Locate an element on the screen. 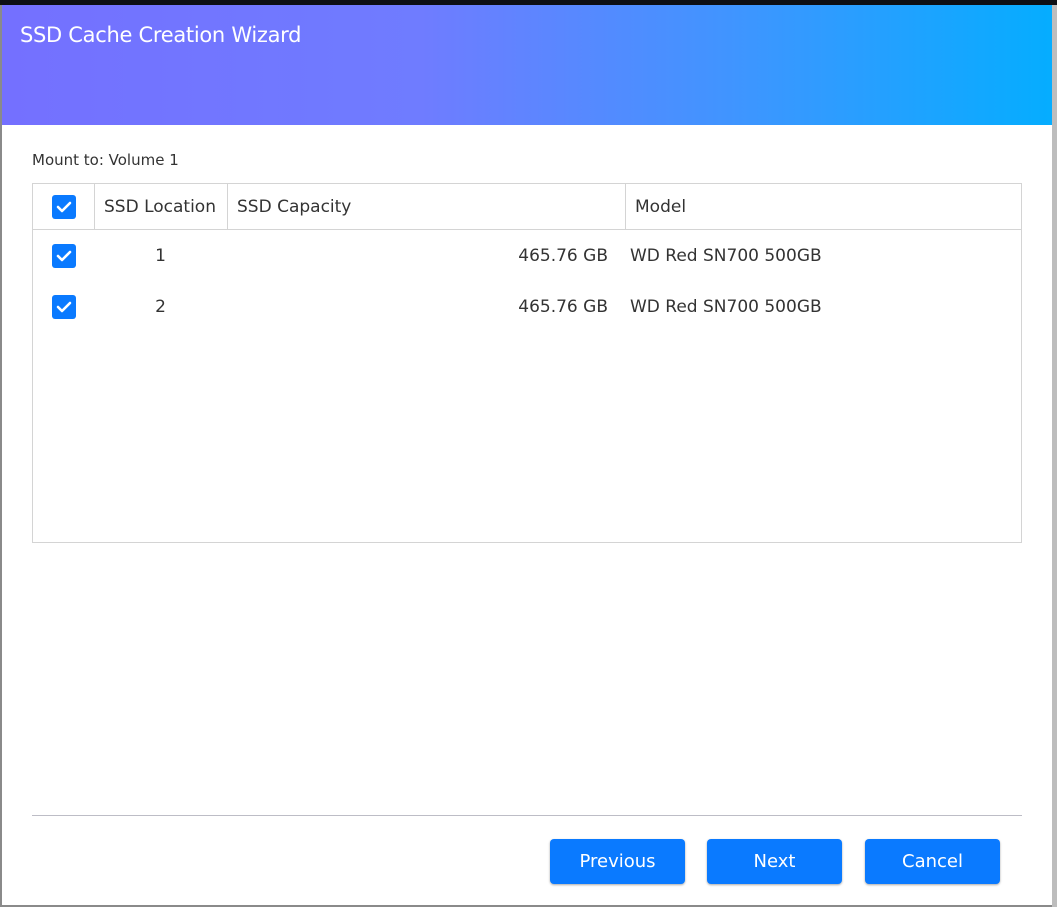 Image resolution: width=1057 pixels, height=907 pixels. dialog-header: SSD Cache Creation Wizard is located at coordinates (527, 65).